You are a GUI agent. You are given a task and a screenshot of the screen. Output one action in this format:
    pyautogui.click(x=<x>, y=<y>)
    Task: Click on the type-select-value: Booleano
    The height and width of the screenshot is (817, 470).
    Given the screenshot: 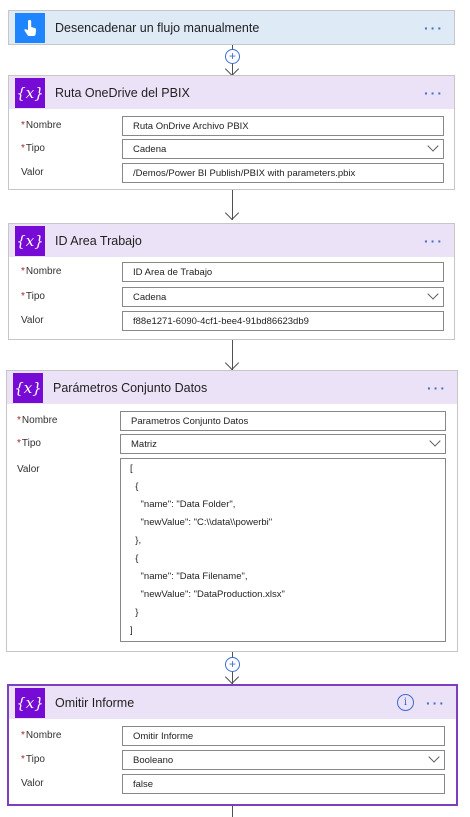 What is the action you would take?
    pyautogui.click(x=153, y=760)
    